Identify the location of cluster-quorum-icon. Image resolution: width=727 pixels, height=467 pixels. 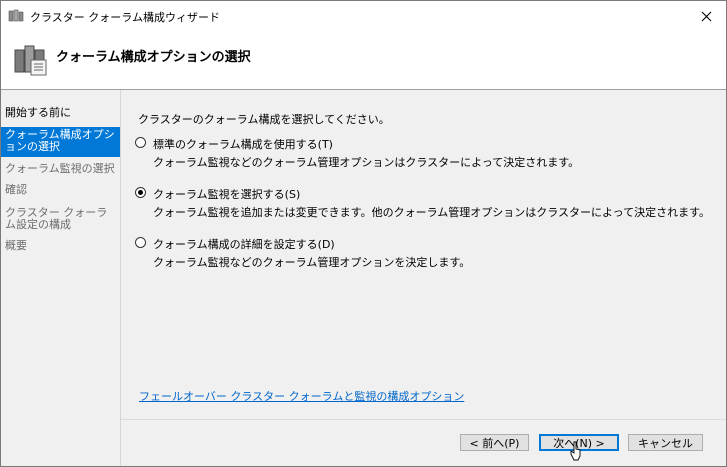
(30, 60).